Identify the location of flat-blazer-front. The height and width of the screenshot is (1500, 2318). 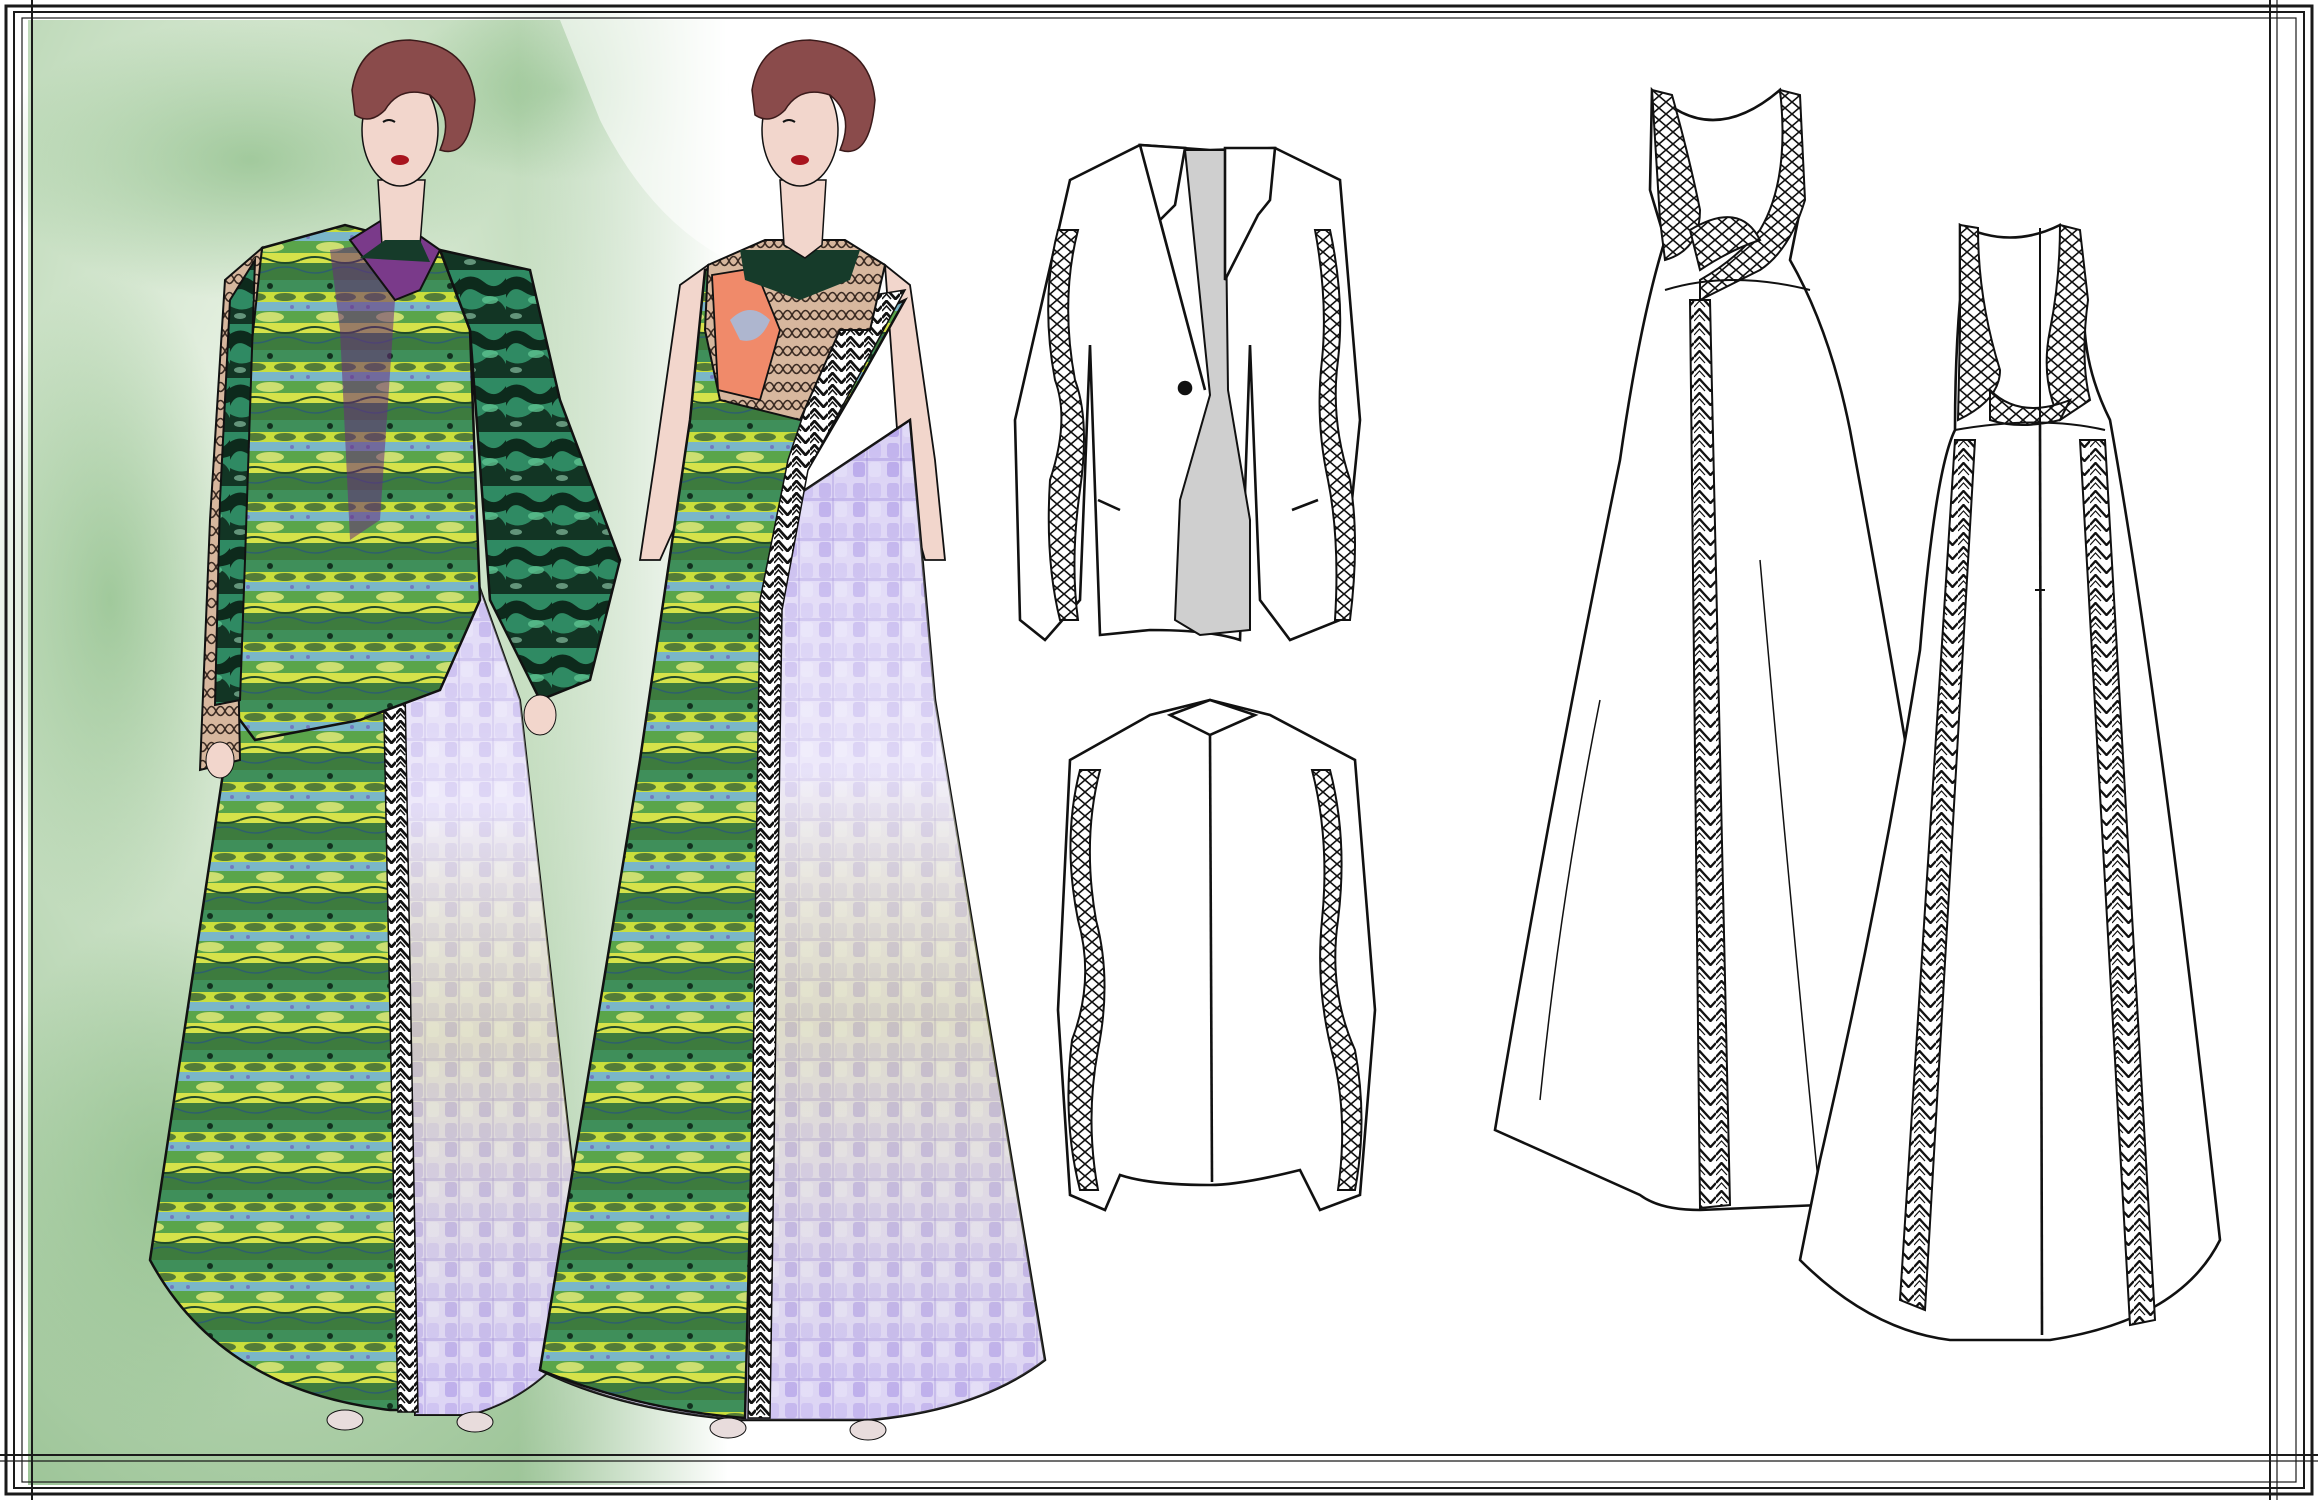
(1187, 392).